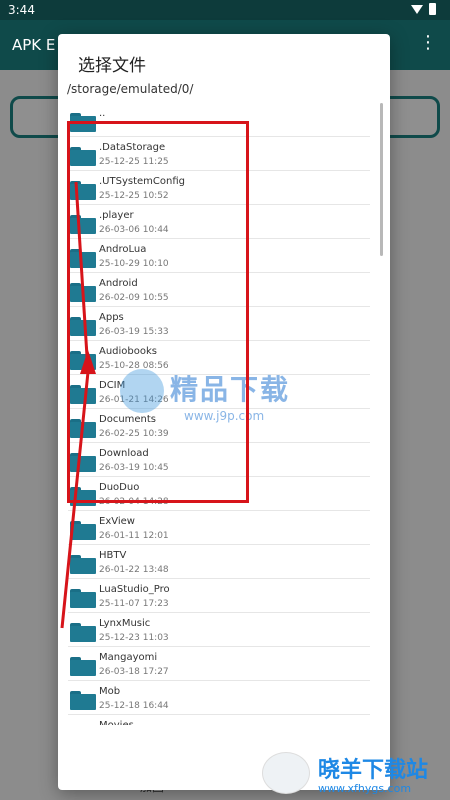 The height and width of the screenshot is (800, 450). I want to click on annotation-arrows, so click(78, 405).